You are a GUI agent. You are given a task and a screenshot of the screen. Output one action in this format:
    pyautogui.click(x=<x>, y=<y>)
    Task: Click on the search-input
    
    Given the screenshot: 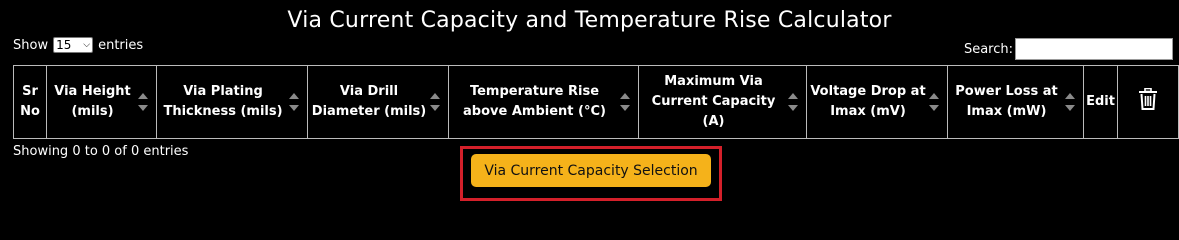 What is the action you would take?
    pyautogui.click(x=1094, y=49)
    